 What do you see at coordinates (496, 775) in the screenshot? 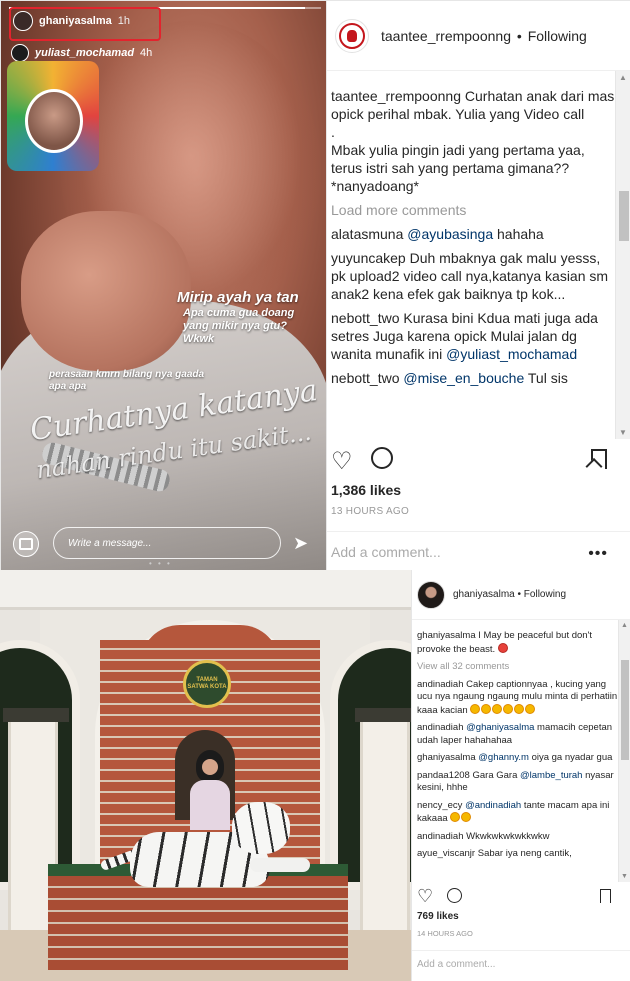
I see `comment-text: Gara Gara` at bounding box center [496, 775].